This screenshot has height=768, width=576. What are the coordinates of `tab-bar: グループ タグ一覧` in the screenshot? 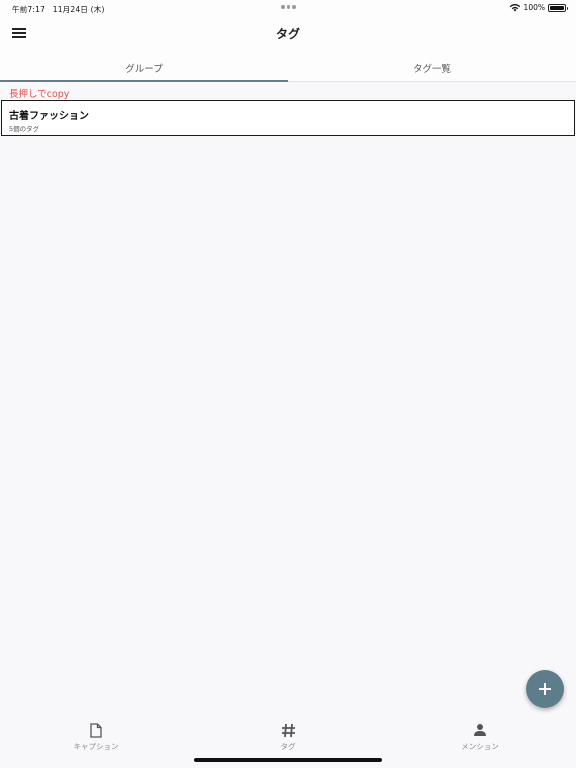 It's located at (288, 66).